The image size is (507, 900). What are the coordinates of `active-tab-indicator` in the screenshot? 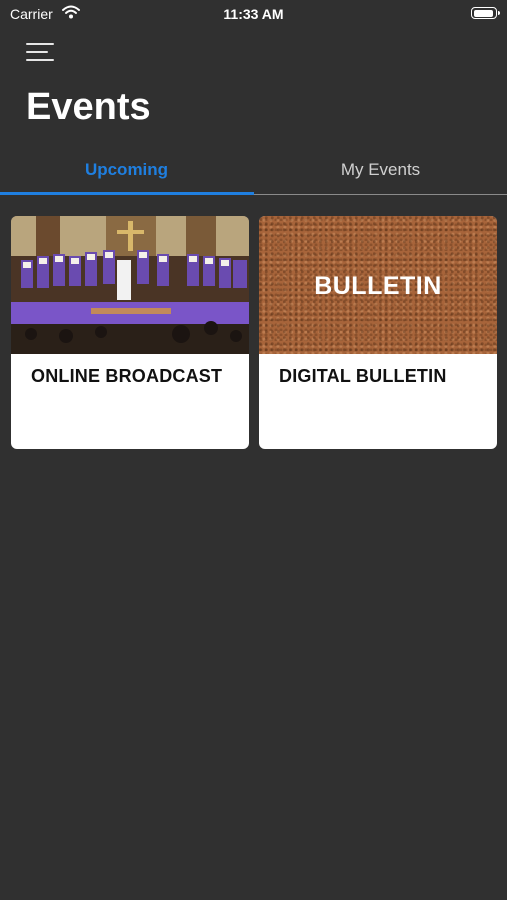 It's located at (127, 193).